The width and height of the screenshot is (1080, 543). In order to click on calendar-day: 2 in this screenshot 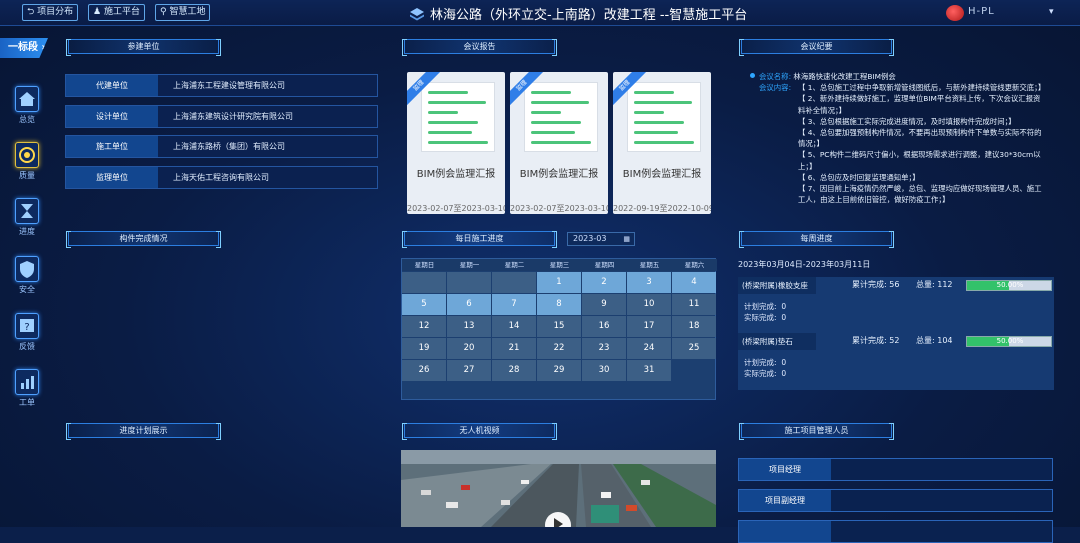, I will do `click(604, 282)`.